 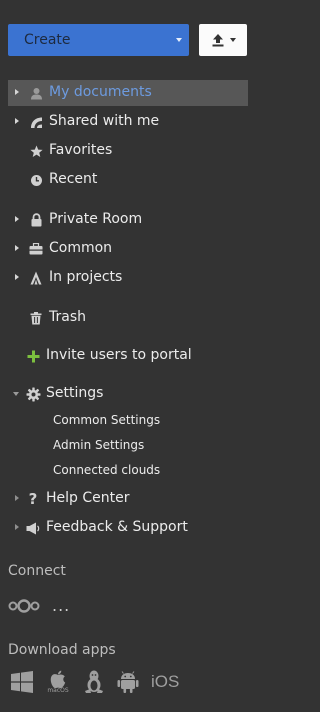 What do you see at coordinates (119, 355) in the screenshot?
I see `invite-label: Invite users to portal` at bounding box center [119, 355].